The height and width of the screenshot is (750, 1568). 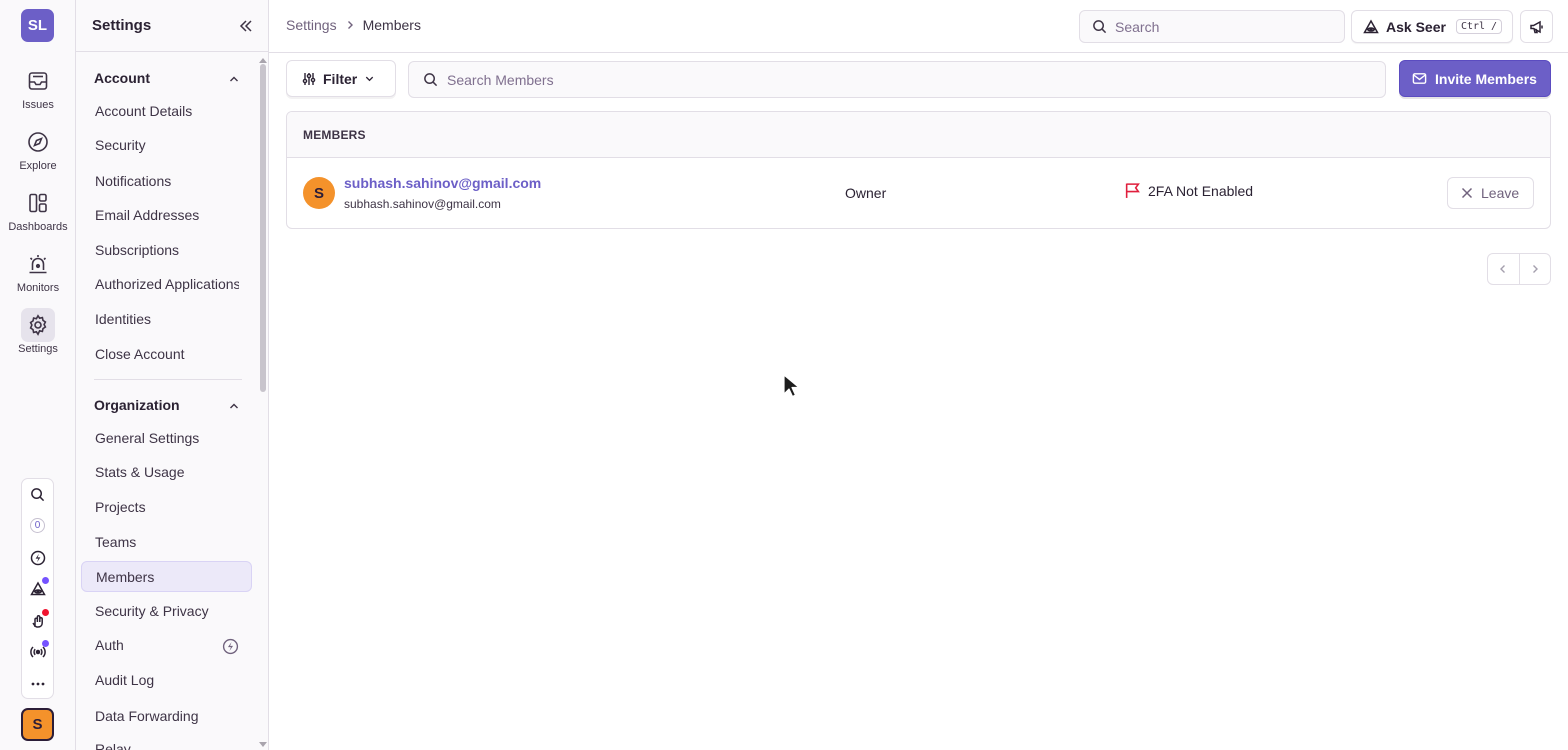 I want to click on next-page-button, so click(x=1534, y=269).